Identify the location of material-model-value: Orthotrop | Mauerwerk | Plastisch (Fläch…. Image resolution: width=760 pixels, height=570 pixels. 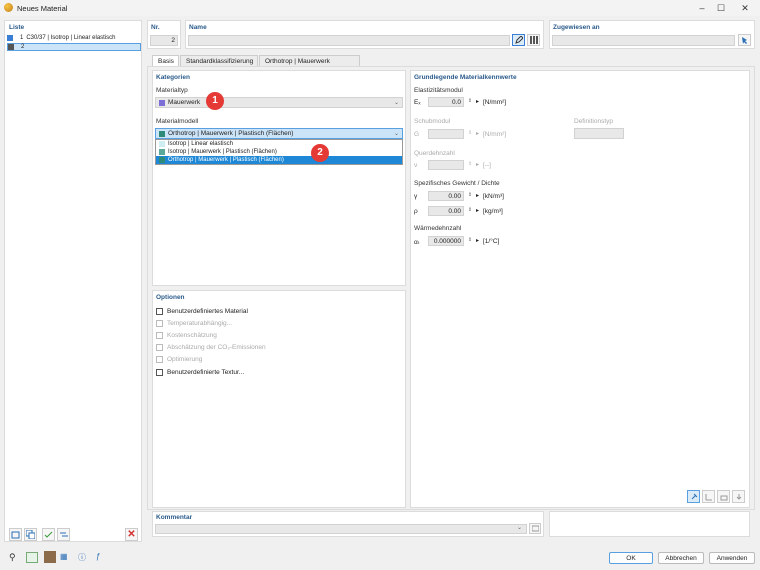
(231, 133).